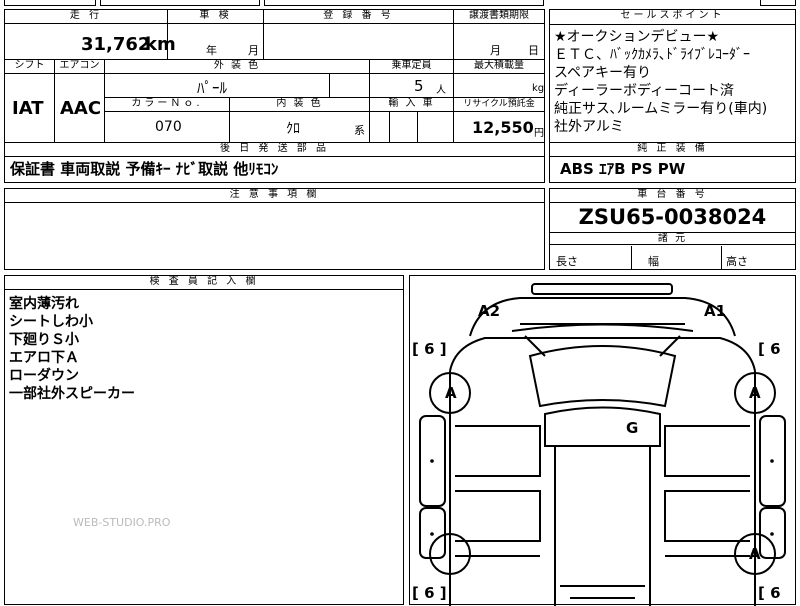  What do you see at coordinates (499, 86) in the screenshot?
I see `max-load-cell: kg` at bounding box center [499, 86].